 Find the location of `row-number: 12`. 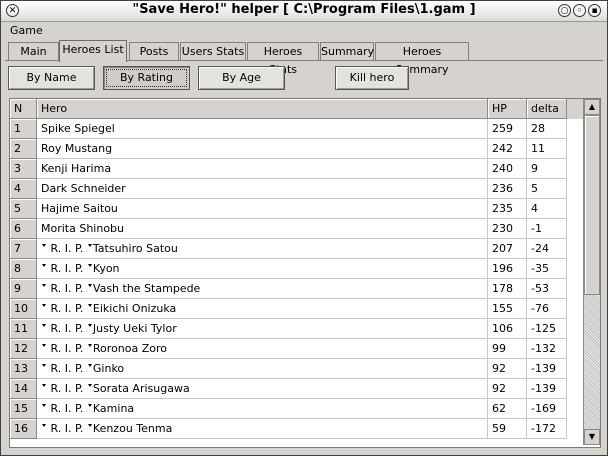

row-number: 12 is located at coordinates (23, 349).